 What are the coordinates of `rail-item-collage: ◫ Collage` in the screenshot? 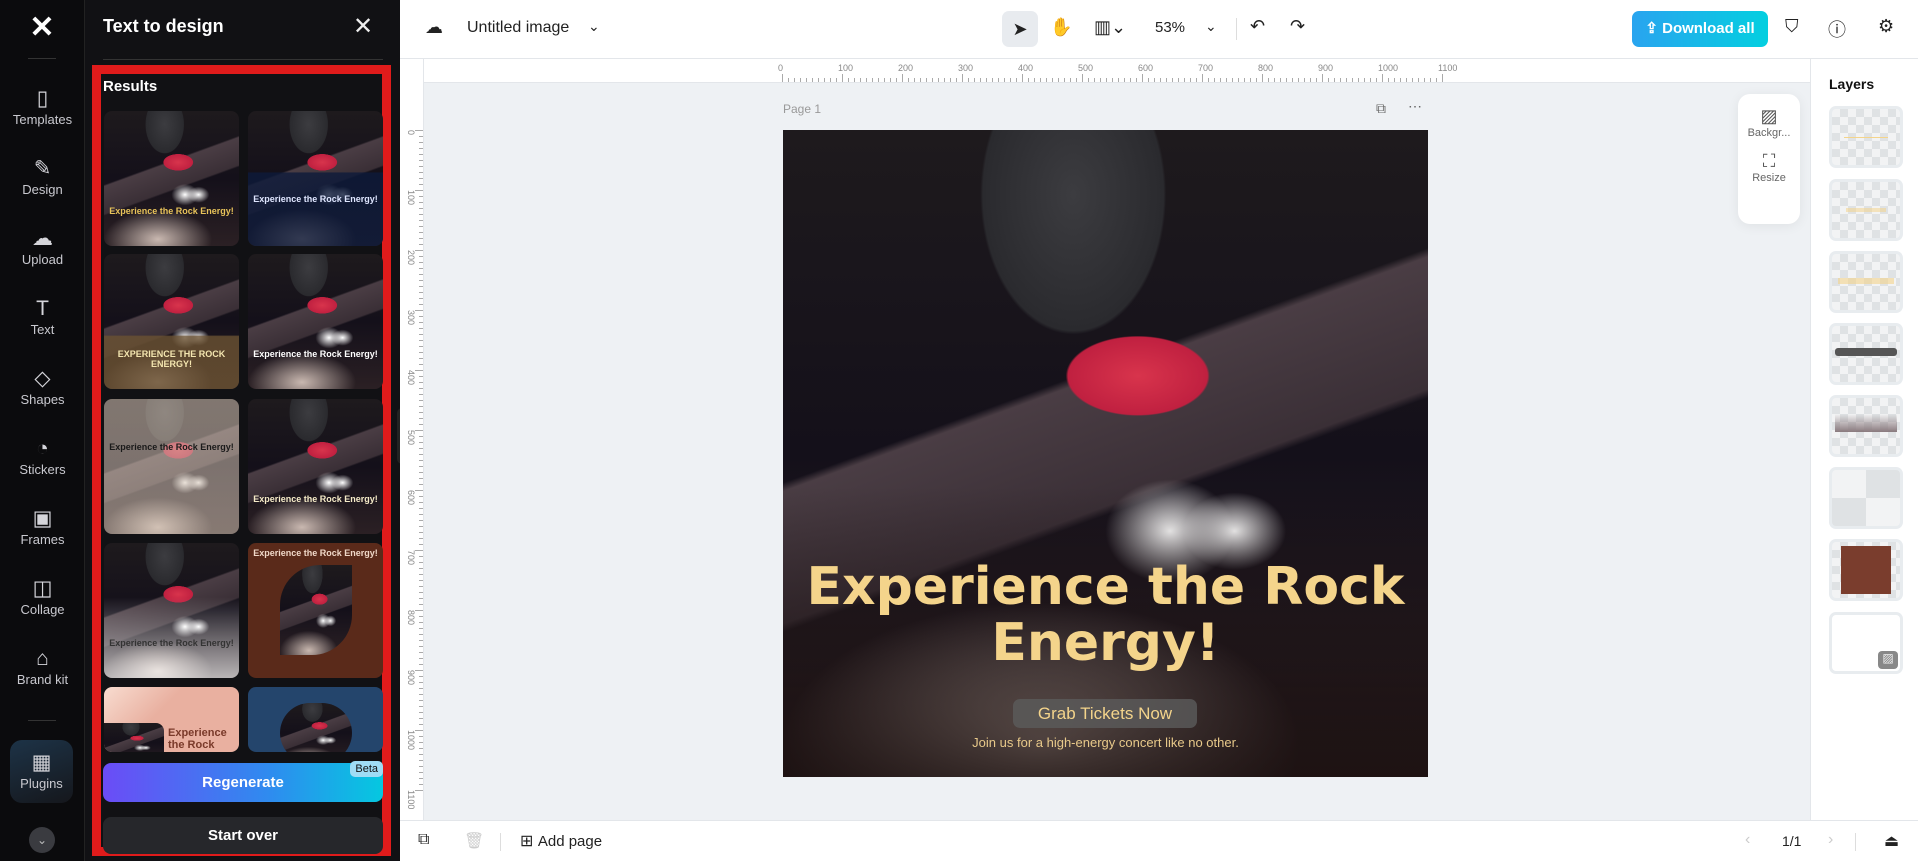 It's located at (42, 608).